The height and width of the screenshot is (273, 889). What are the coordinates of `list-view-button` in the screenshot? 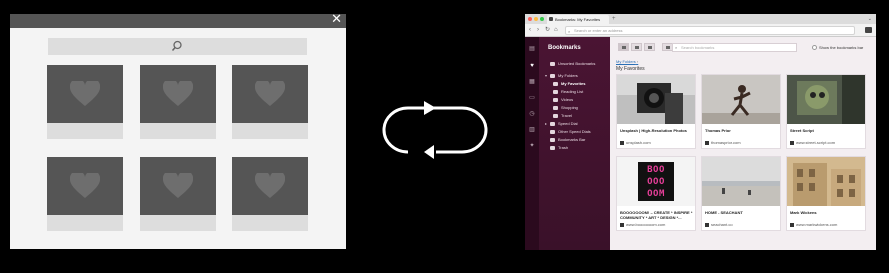 It's located at (649, 47).